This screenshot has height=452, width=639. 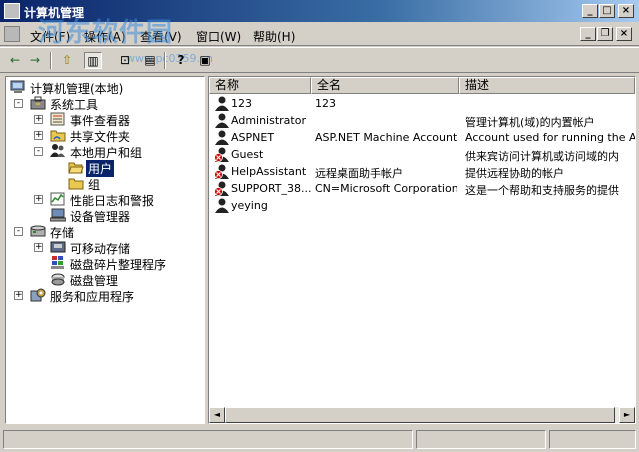 What do you see at coordinates (150, 60) in the screenshot?
I see `properties-icon: ▤` at bounding box center [150, 60].